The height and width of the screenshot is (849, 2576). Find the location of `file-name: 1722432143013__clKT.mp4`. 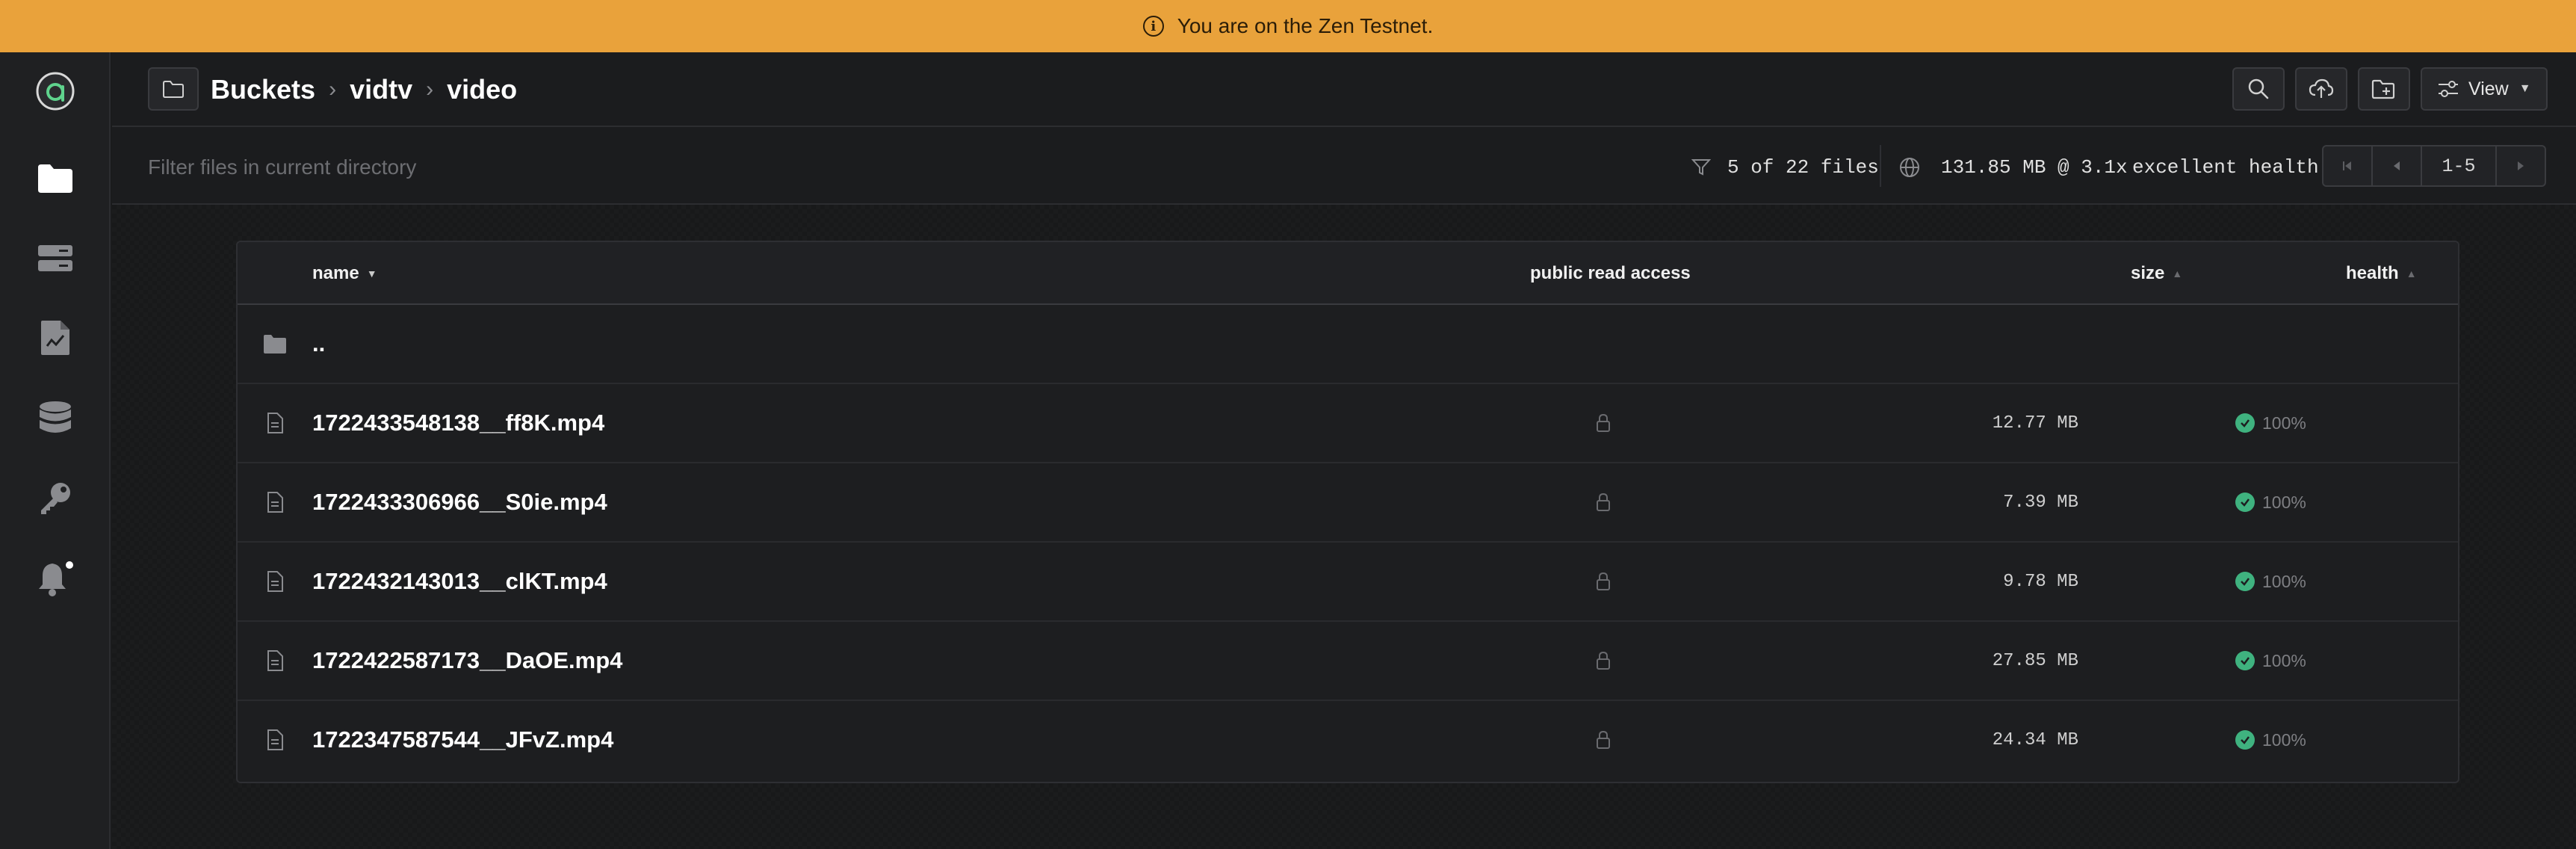

file-name: 1722432143013__clKT.mp4 is located at coordinates (459, 581).